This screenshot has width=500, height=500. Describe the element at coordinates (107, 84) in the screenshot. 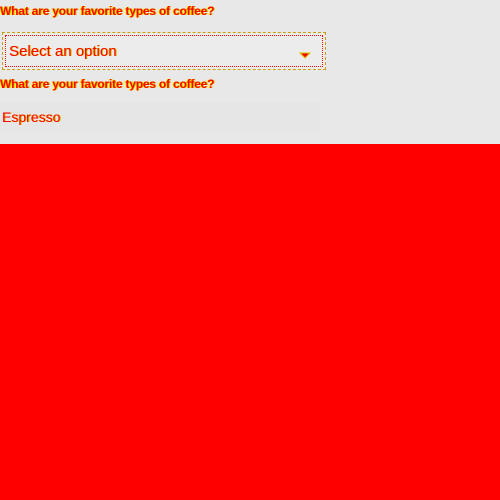

I see `question-label-2: What are your favorite types of coffee?` at that location.